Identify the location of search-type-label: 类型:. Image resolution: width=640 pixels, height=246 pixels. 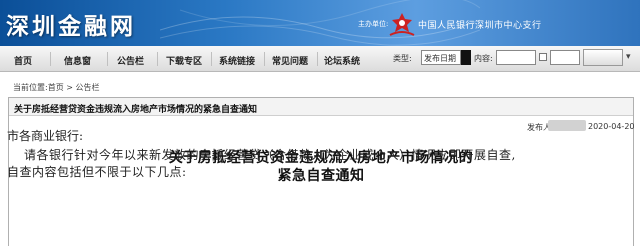
(402, 58).